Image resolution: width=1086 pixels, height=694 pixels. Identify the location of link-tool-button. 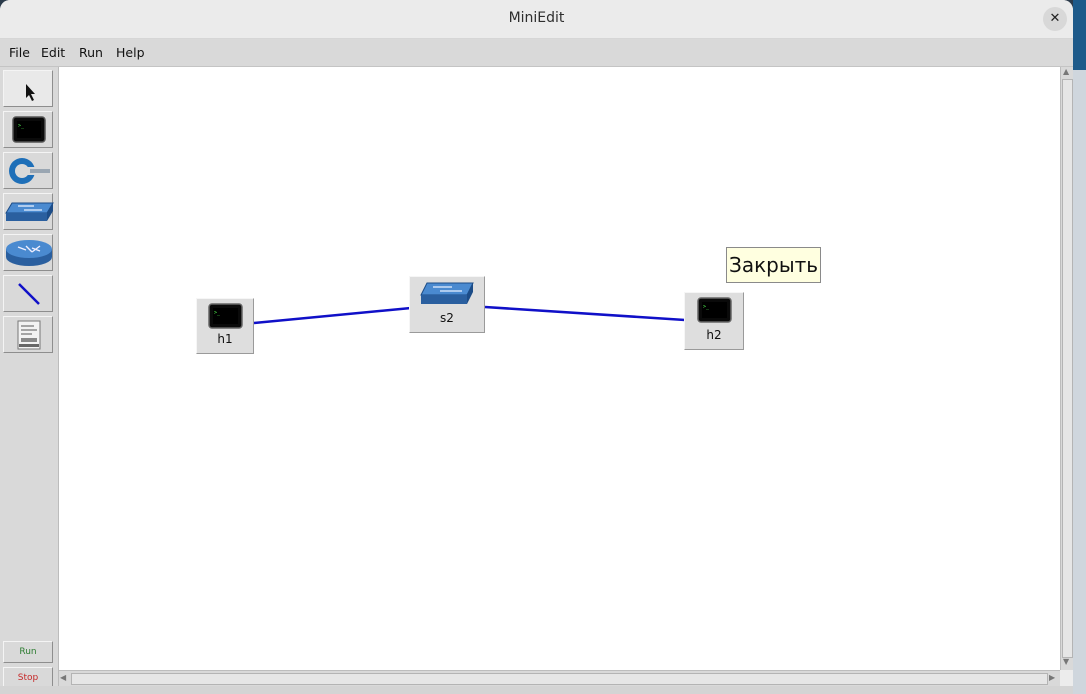
(28, 293).